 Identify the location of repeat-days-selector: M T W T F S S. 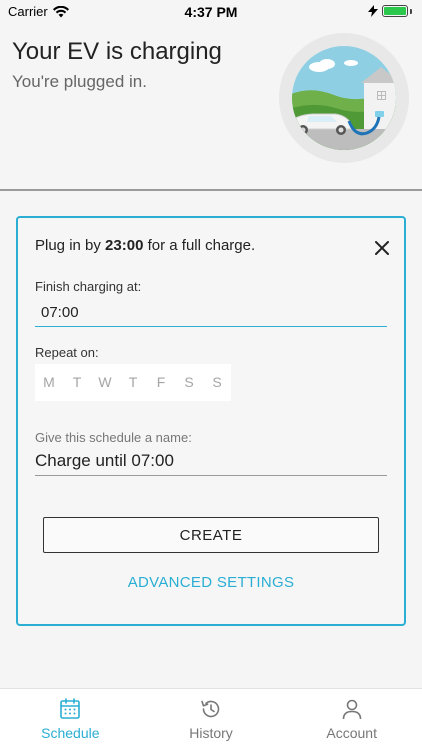
(133, 382).